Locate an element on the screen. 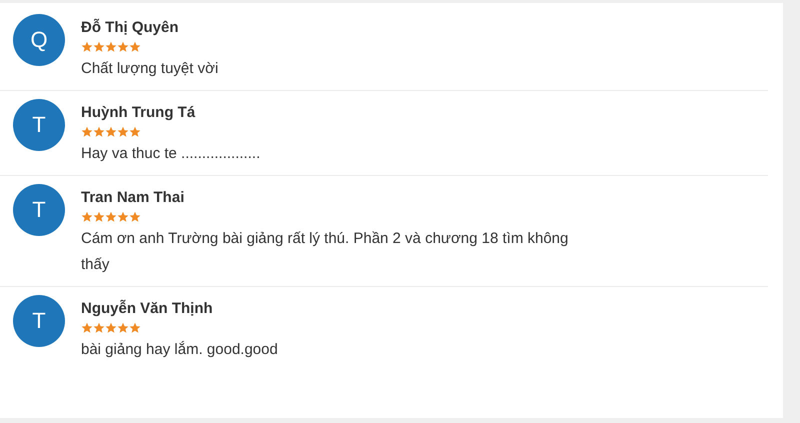  reviewer-name: Đỗ Thị Quyên is located at coordinates (130, 28).